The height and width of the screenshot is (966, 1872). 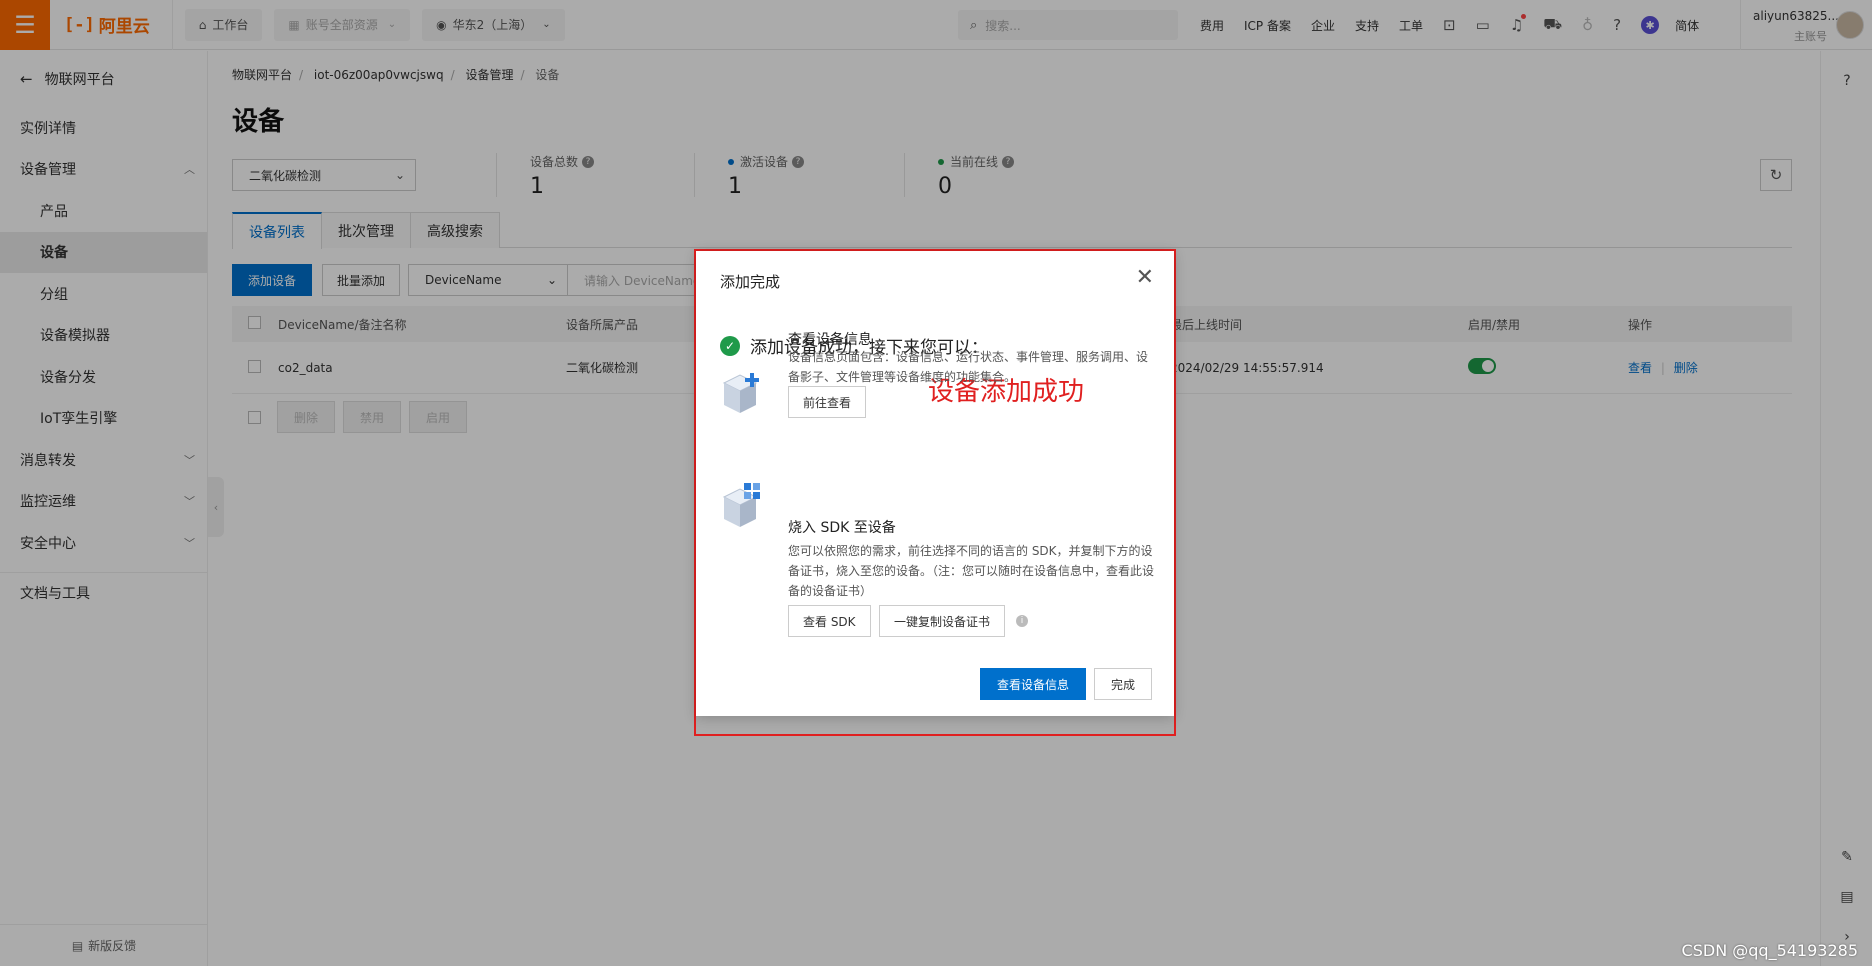 I want to click on go-view-button: 前往查看, so click(x=827, y=402).